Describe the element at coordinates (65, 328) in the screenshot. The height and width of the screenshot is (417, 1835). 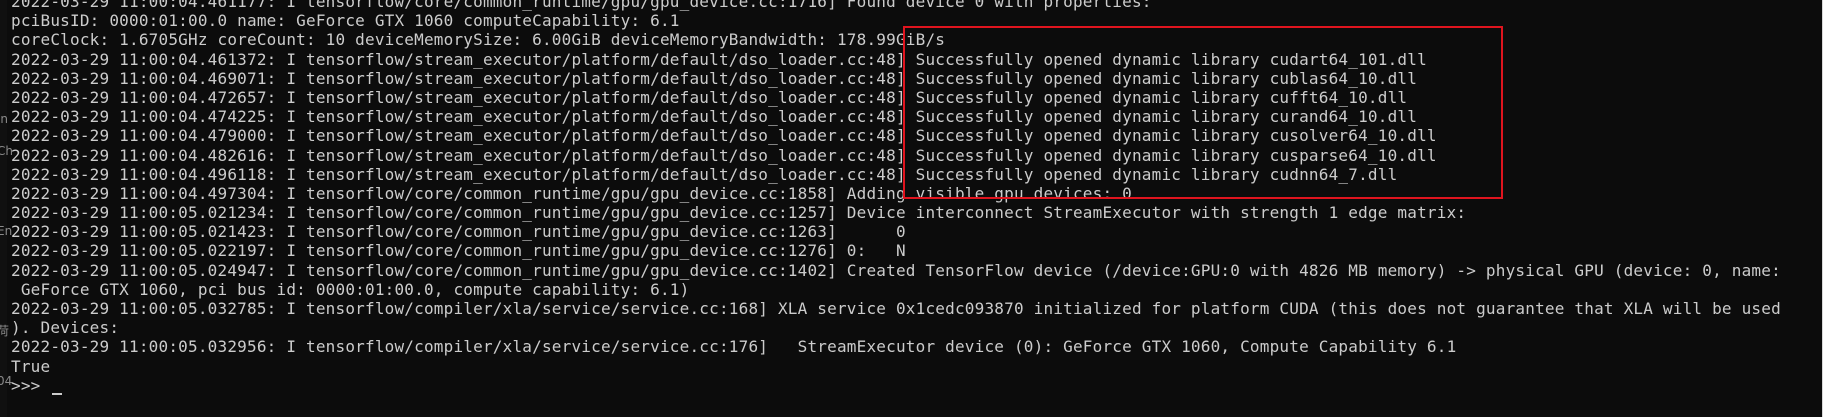
I see `terminal-line: ). Devices:` at that location.